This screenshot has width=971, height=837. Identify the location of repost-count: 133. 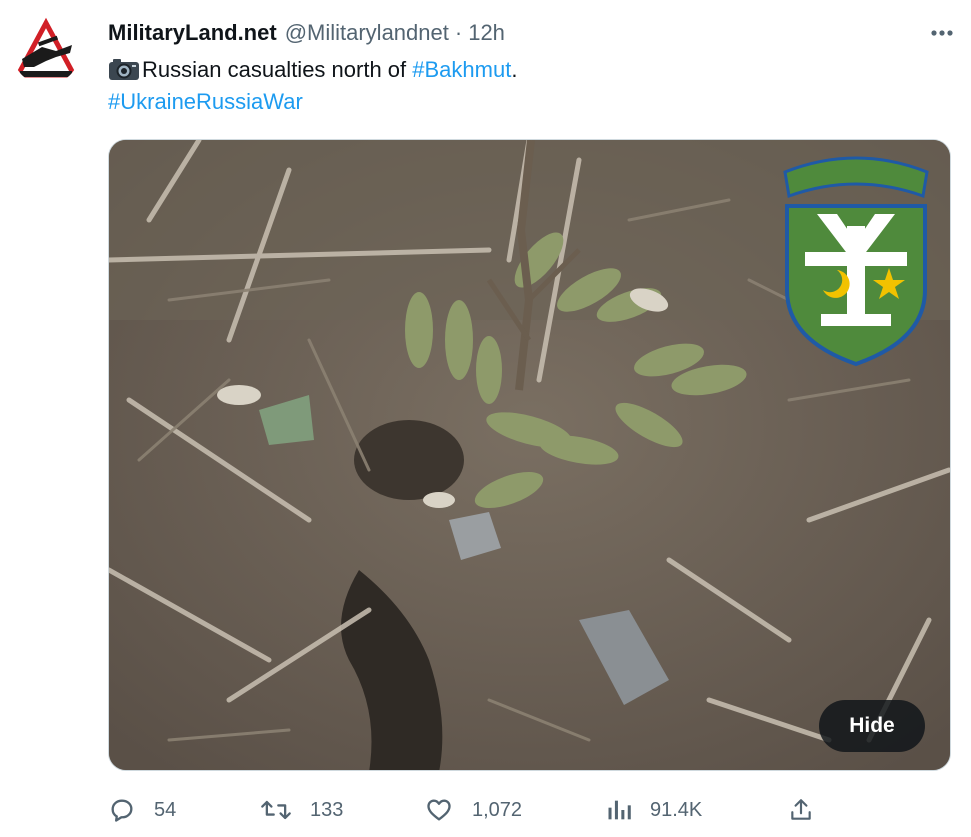
(327, 809).